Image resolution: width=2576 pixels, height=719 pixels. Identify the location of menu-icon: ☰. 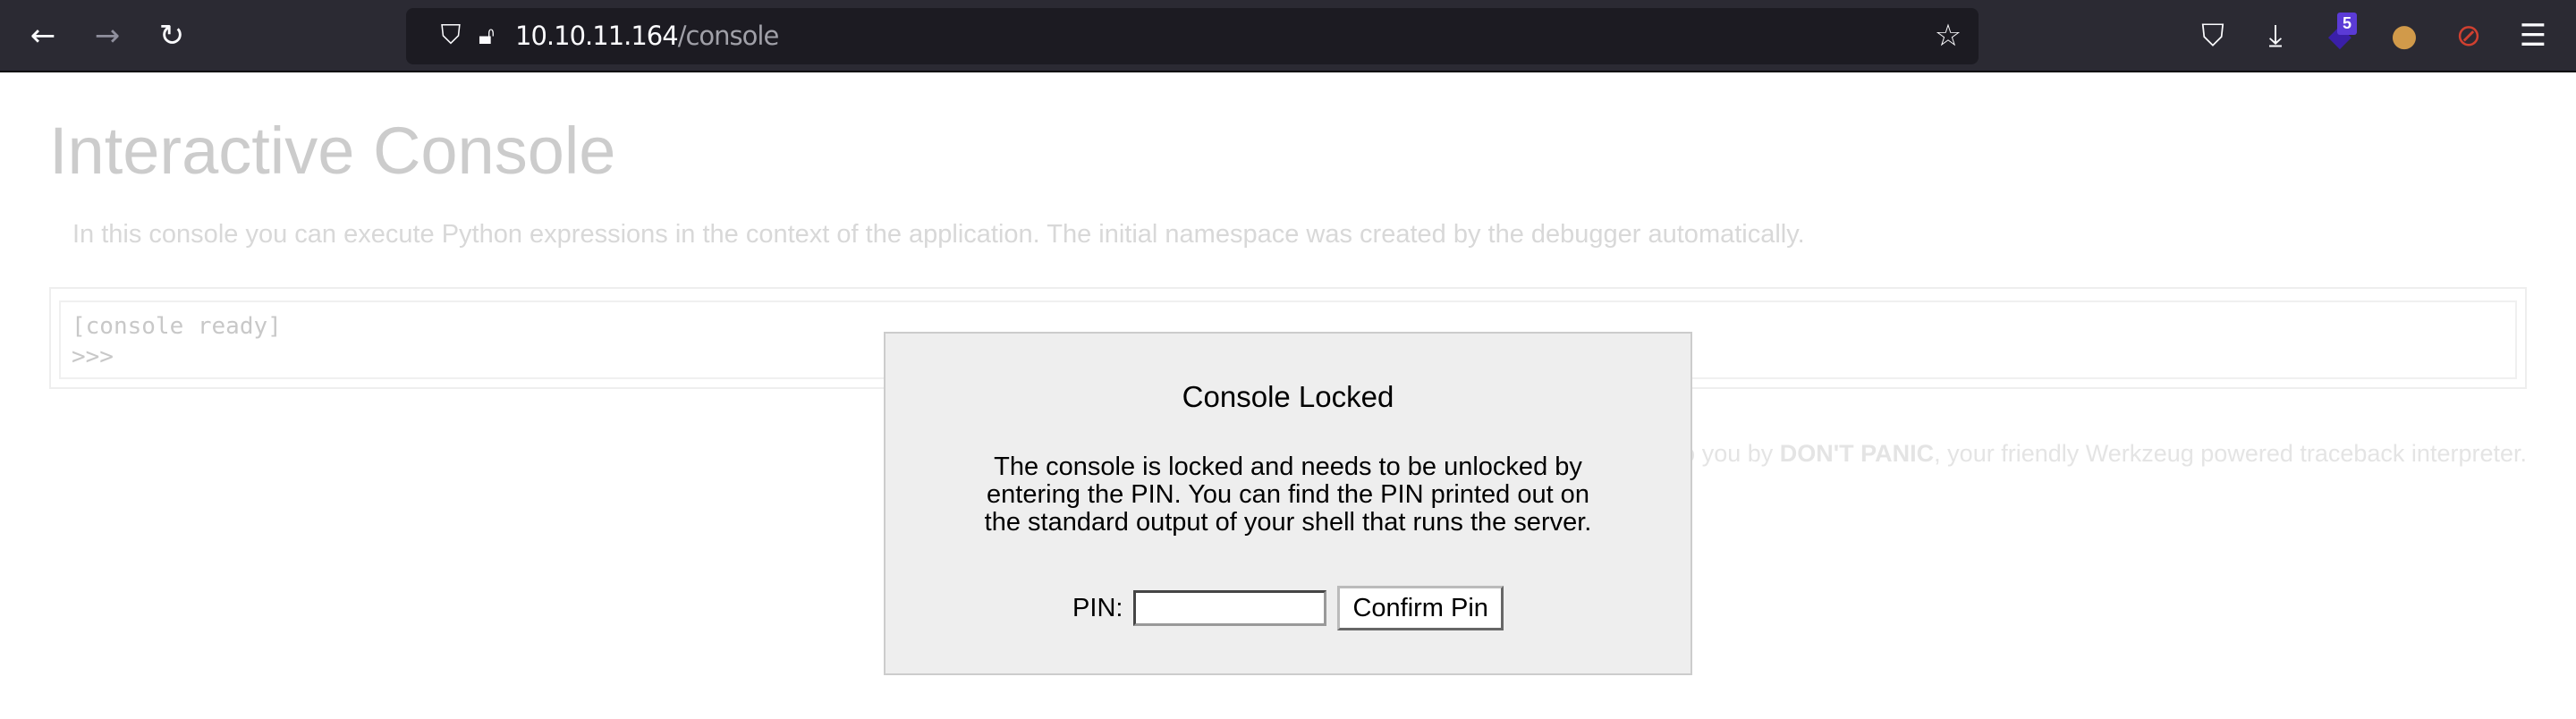
(2533, 36).